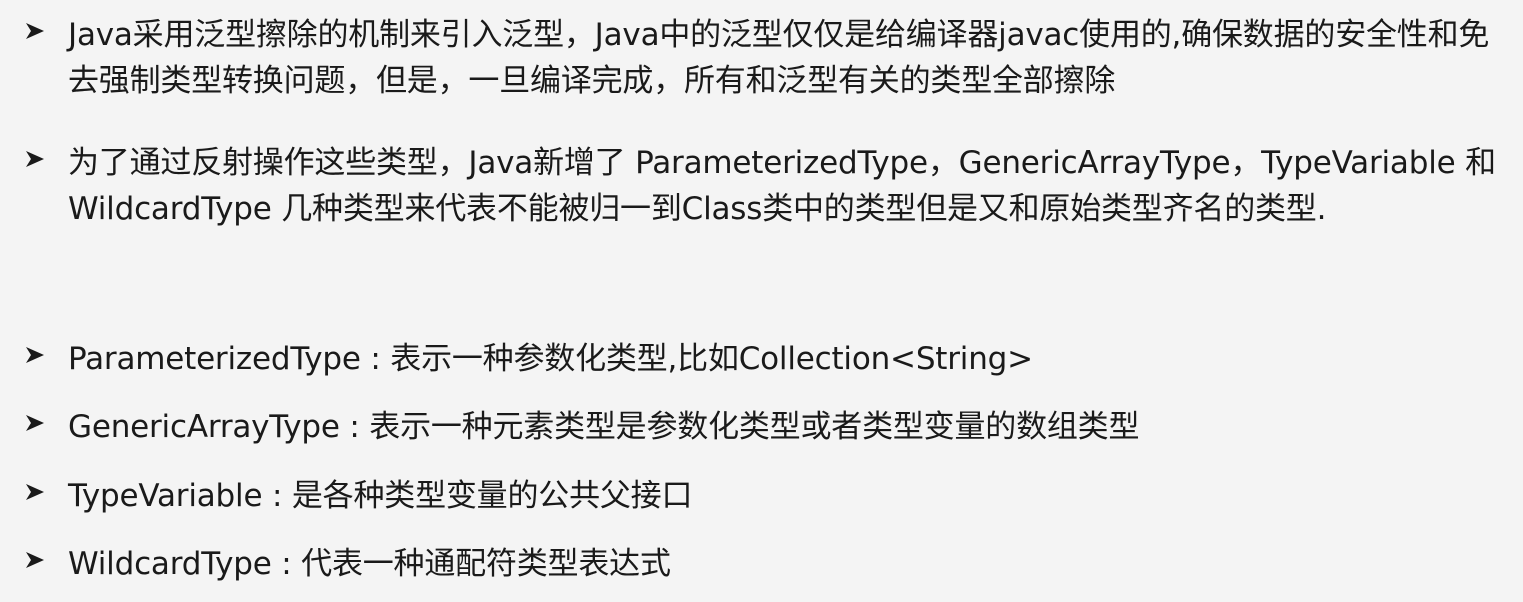 The width and height of the screenshot is (1523, 602). I want to click on bullet-text: TypeVariable : 是各种类型变量的公共父接口, so click(380, 496).